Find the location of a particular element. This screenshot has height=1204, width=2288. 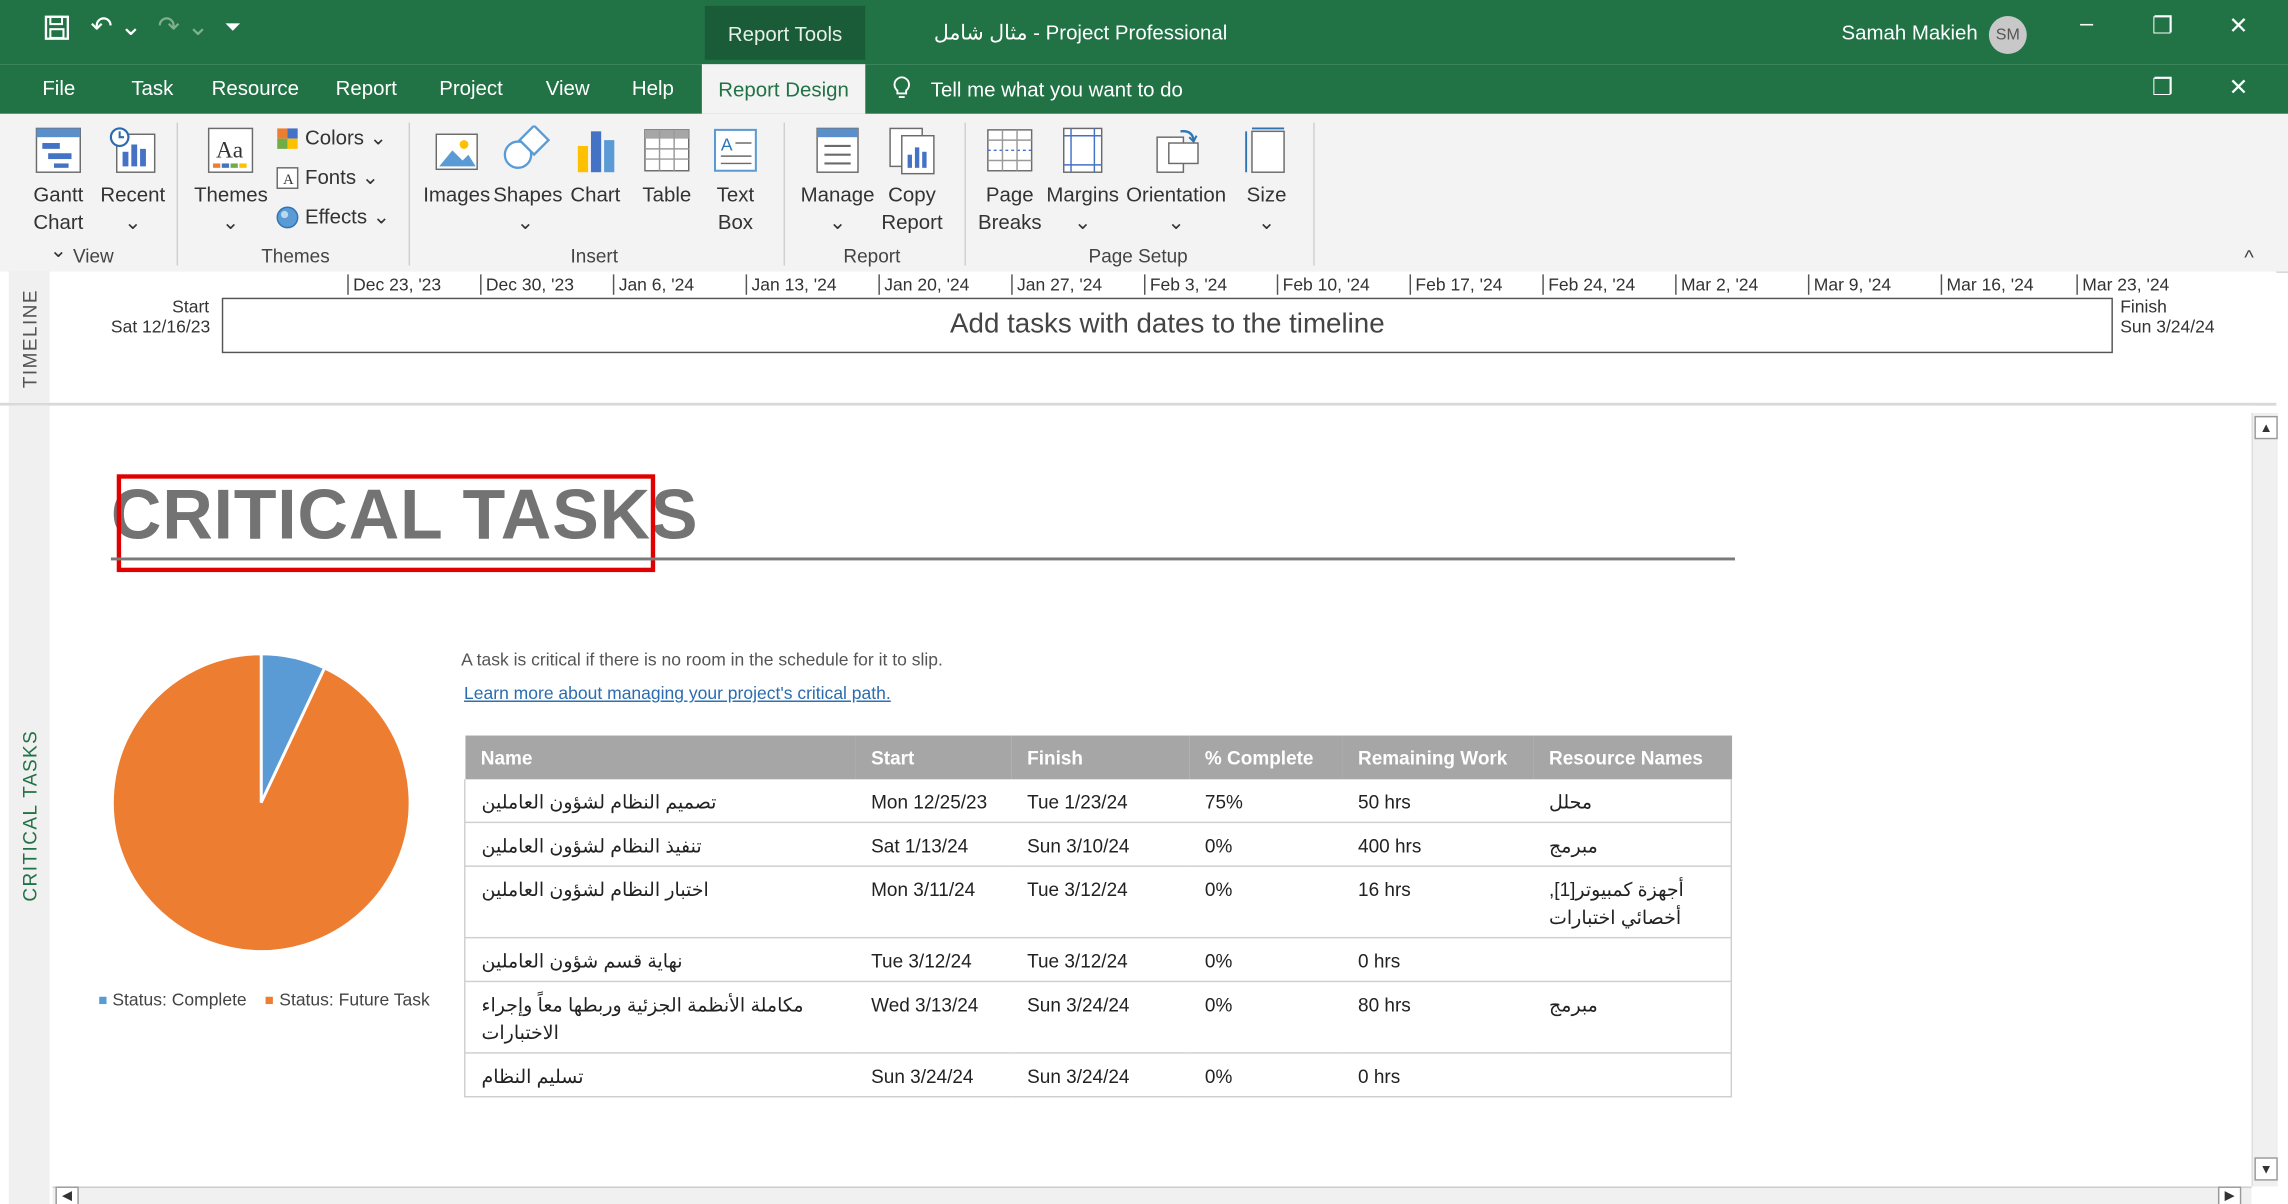

tab-view: View is located at coordinates (568, 87).